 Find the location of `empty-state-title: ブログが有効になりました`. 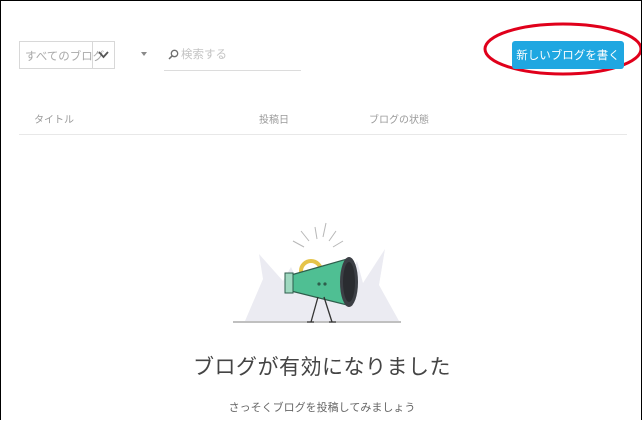

empty-state-title: ブログが有効になりました is located at coordinates (322, 367).